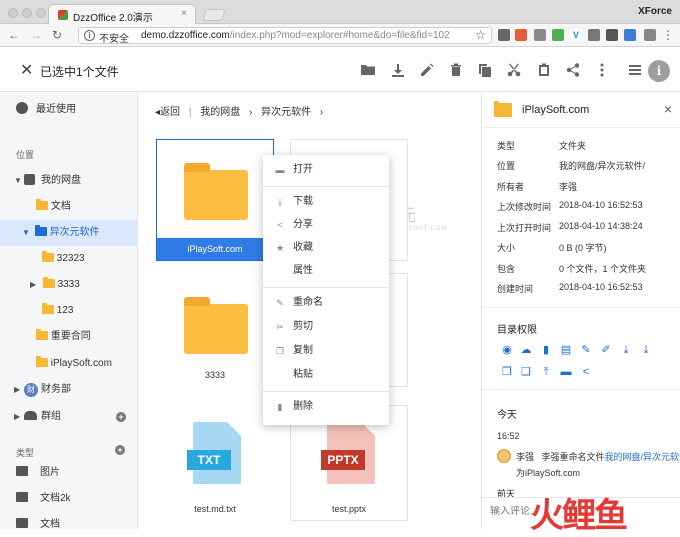 The height and width of the screenshot is (537, 680). Describe the element at coordinates (504, 35) in the screenshot. I see `extension-cast-icon` at that location.